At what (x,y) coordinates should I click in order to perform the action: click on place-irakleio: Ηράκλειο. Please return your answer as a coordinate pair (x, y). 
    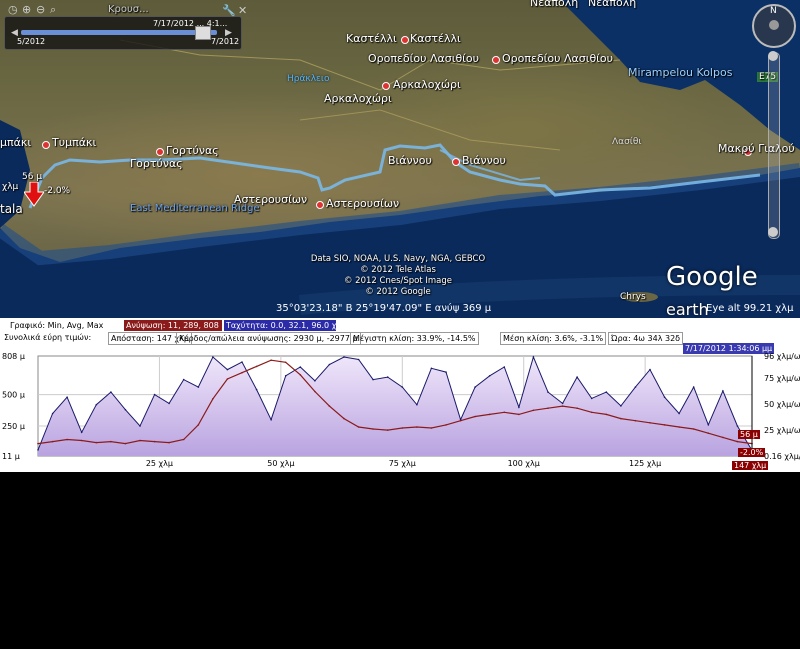
    Looking at the image, I should click on (308, 79).